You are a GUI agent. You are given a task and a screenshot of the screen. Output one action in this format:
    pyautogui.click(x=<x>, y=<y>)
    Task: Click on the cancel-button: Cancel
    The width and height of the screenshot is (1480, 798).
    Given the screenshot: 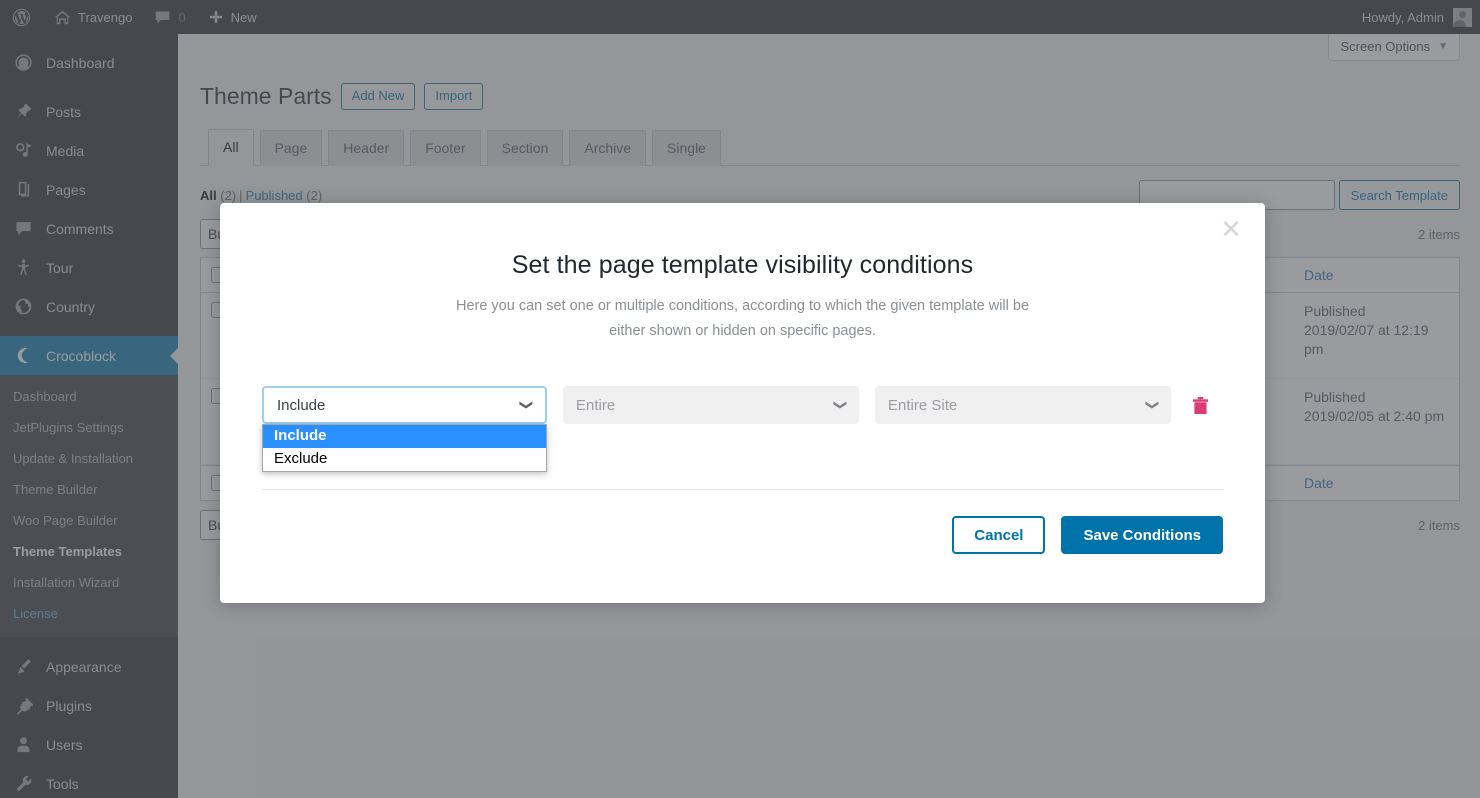 What is the action you would take?
    pyautogui.click(x=999, y=535)
    